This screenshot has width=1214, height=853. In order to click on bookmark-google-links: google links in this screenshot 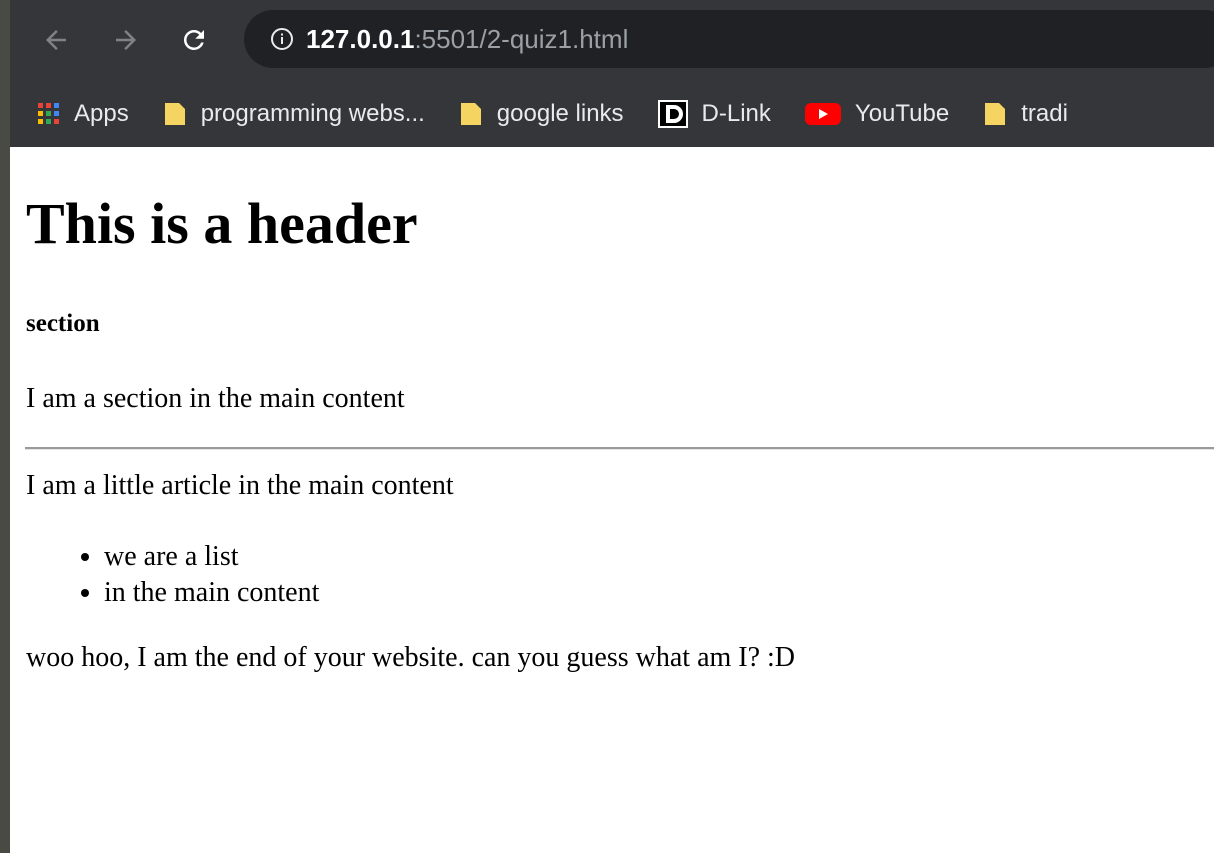, I will do `click(541, 114)`.